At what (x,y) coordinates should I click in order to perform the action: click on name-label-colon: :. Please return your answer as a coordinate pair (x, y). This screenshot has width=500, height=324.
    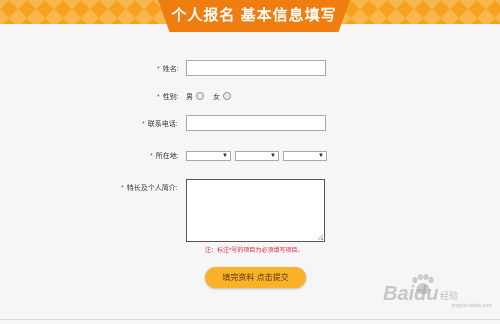
    Looking at the image, I should click on (177, 69).